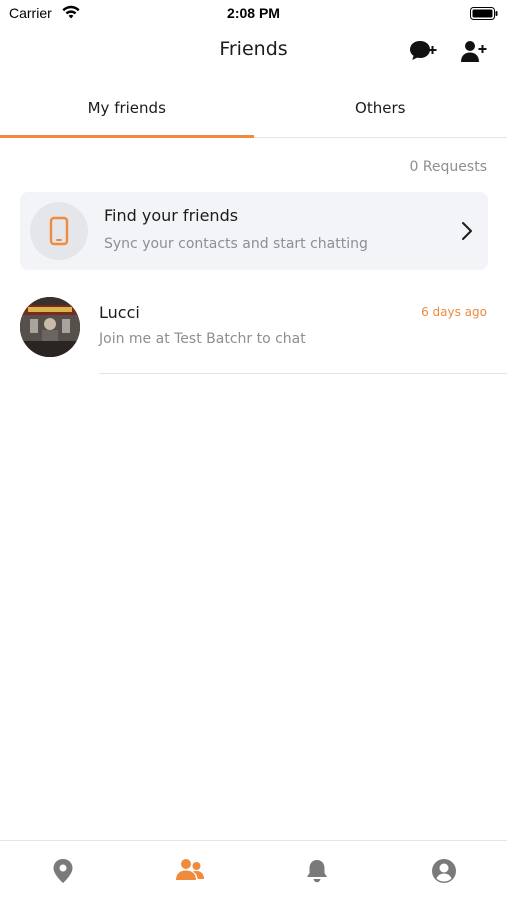 This screenshot has width=507, height=900. I want to click on tab-friends, so click(190, 870).